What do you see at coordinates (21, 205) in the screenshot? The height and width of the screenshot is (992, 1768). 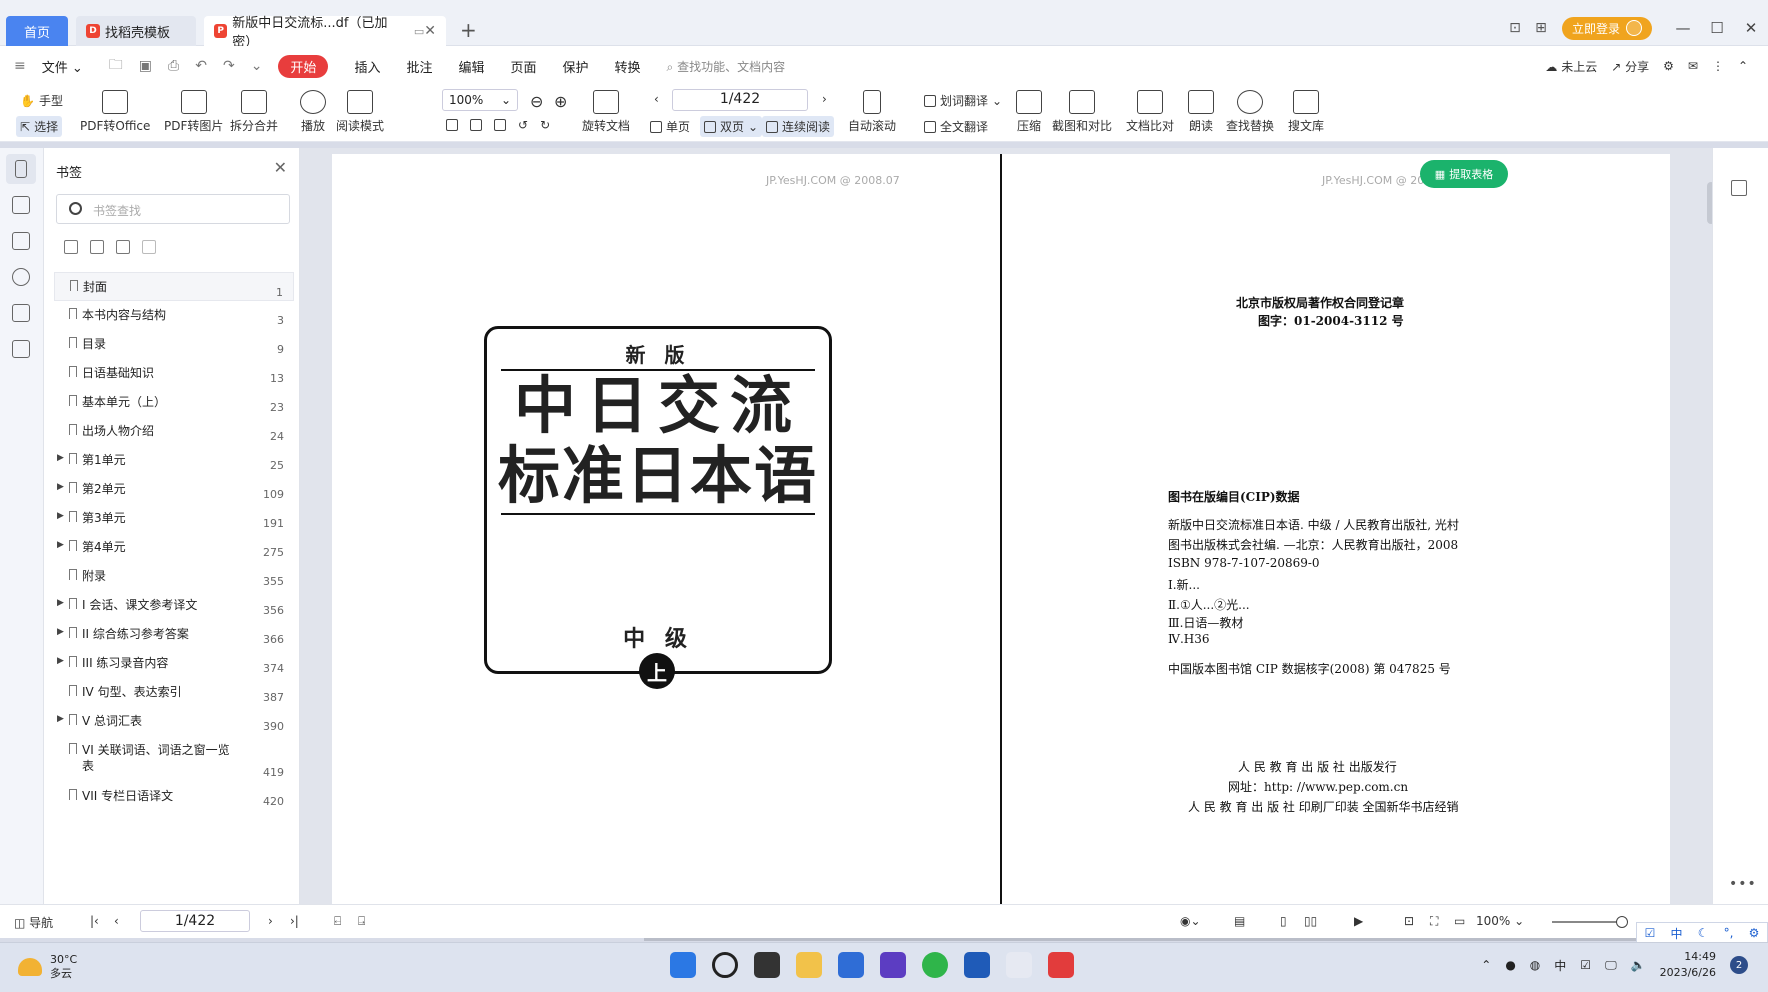 I see `thumbnail-panel-icon` at bounding box center [21, 205].